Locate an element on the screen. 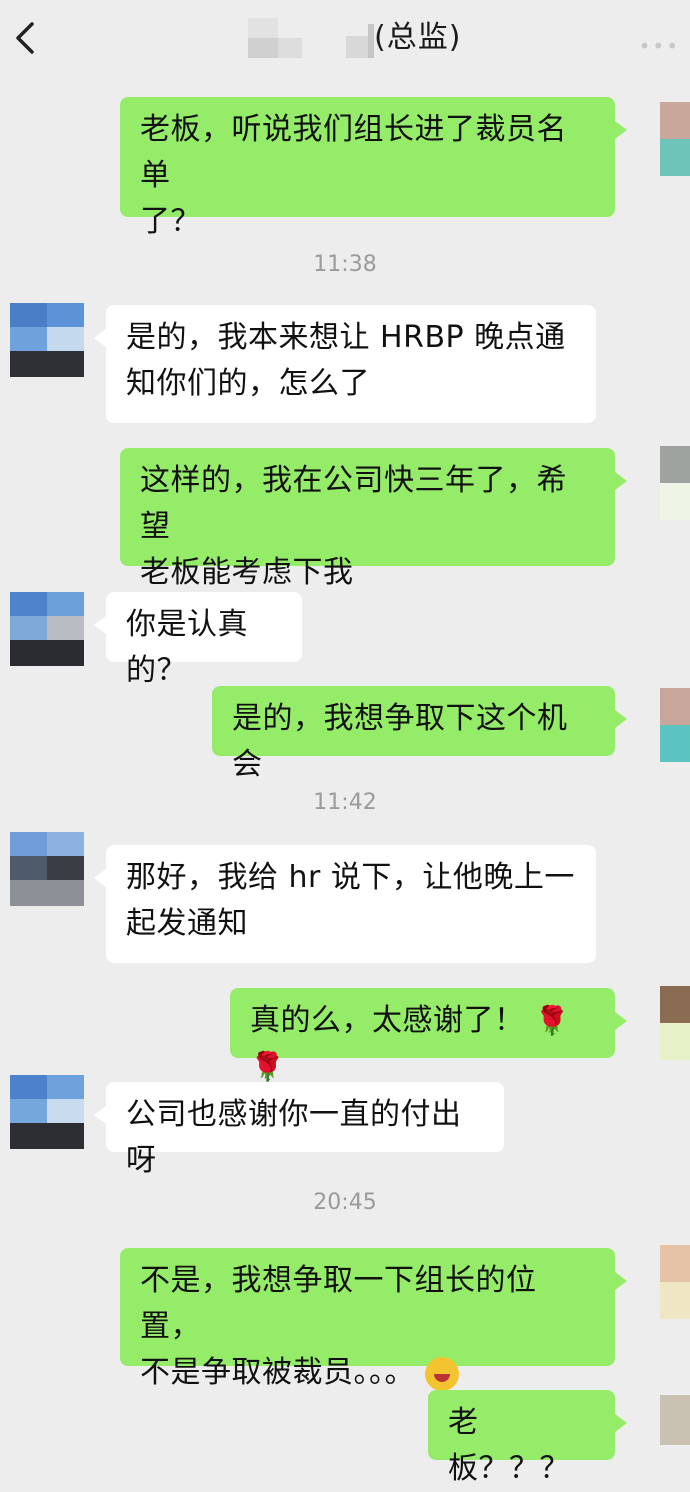 The width and height of the screenshot is (690, 1492). message-text: 老板？？？ is located at coordinates (509, 1445).